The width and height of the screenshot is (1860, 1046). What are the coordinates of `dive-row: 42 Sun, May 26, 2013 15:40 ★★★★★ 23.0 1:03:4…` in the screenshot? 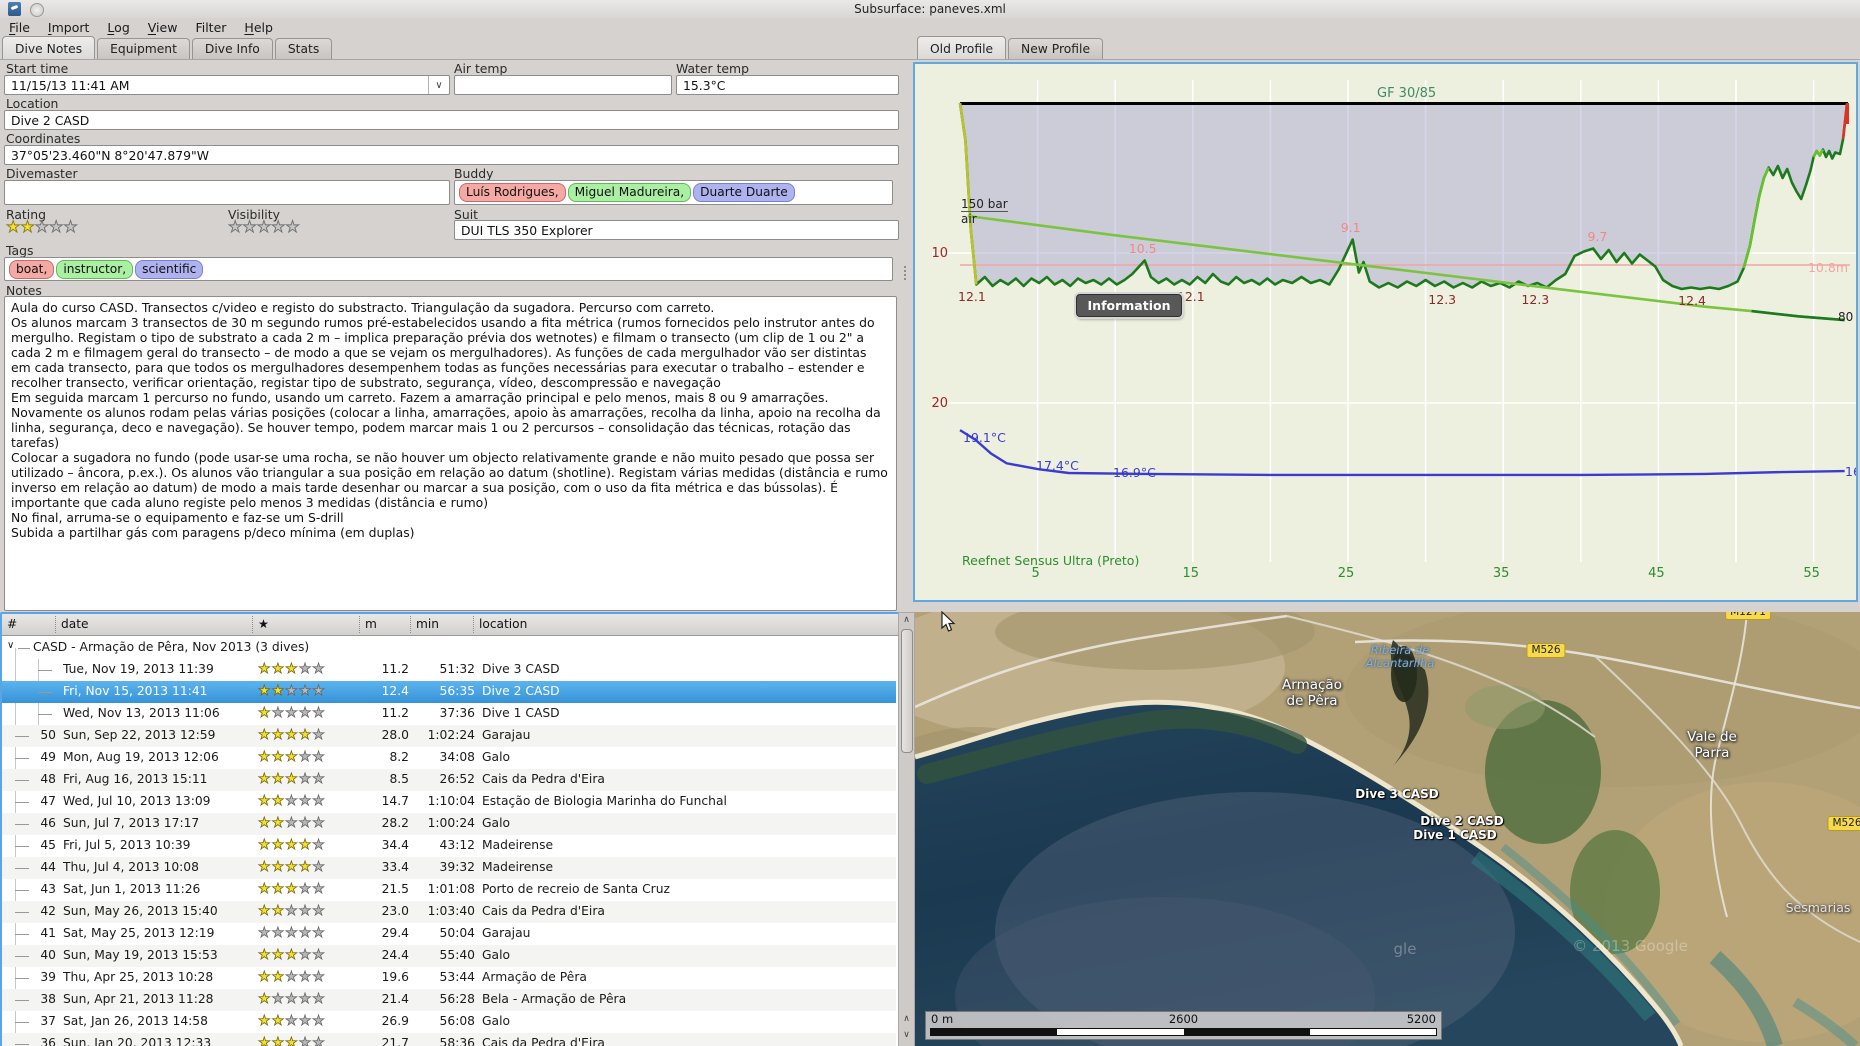 It's located at (449, 912).